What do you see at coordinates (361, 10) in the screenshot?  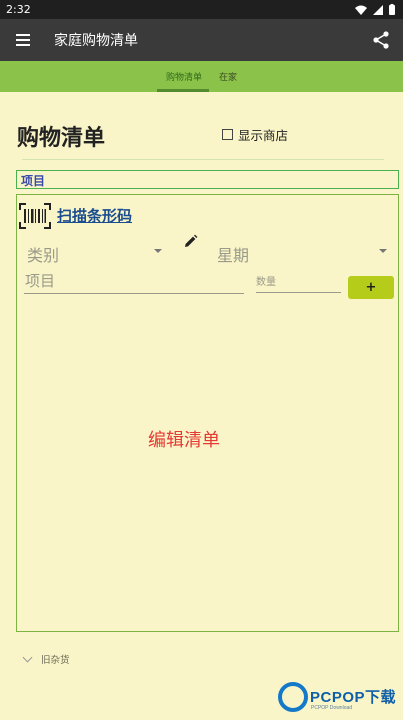 I see `wifi-icon` at bounding box center [361, 10].